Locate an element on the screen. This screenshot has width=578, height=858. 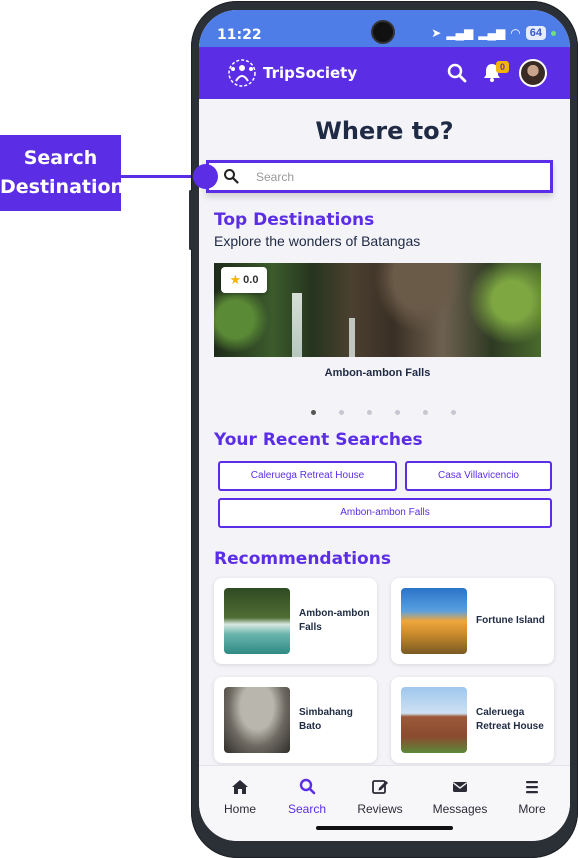
signal-icon-2: ▂▄▆ is located at coordinates (492, 33).